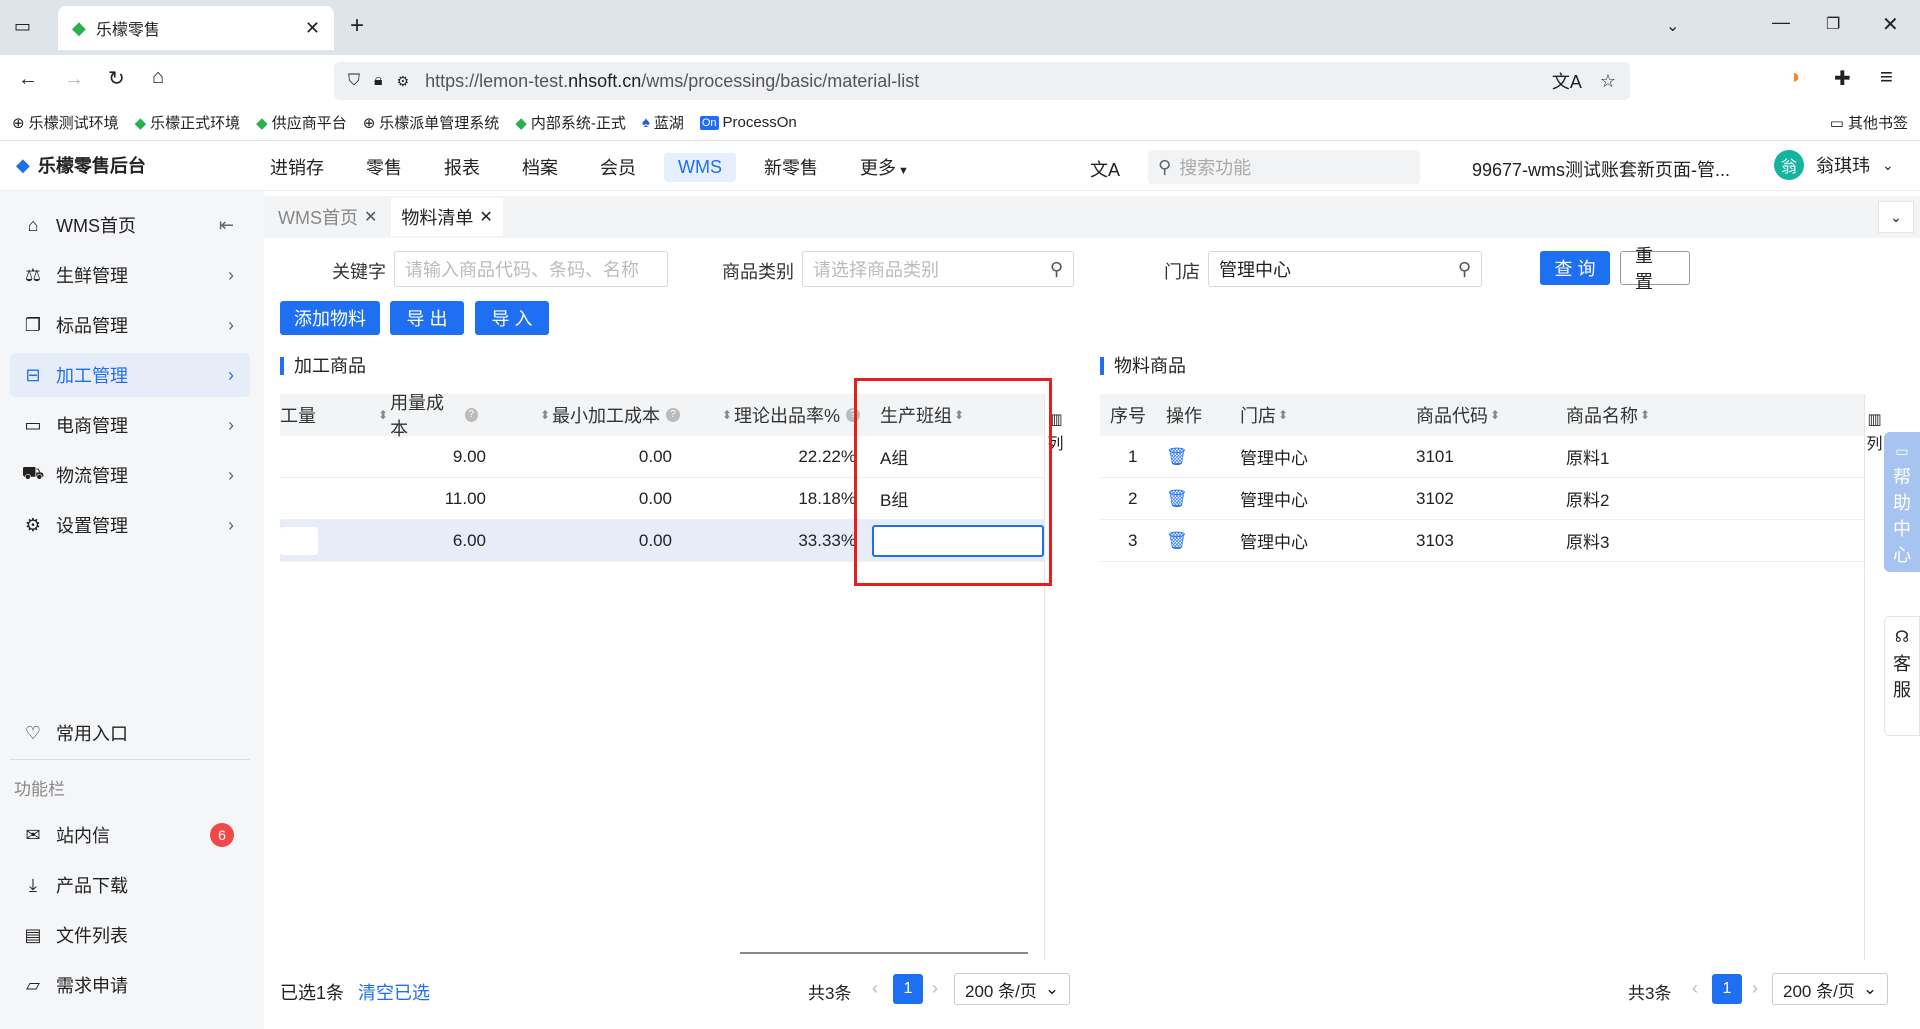 Image resolution: width=1920 pixels, height=1029 pixels. What do you see at coordinates (130, 935) in the screenshot?
I see `sidebar-item-files: ▤ 文件列表` at bounding box center [130, 935].